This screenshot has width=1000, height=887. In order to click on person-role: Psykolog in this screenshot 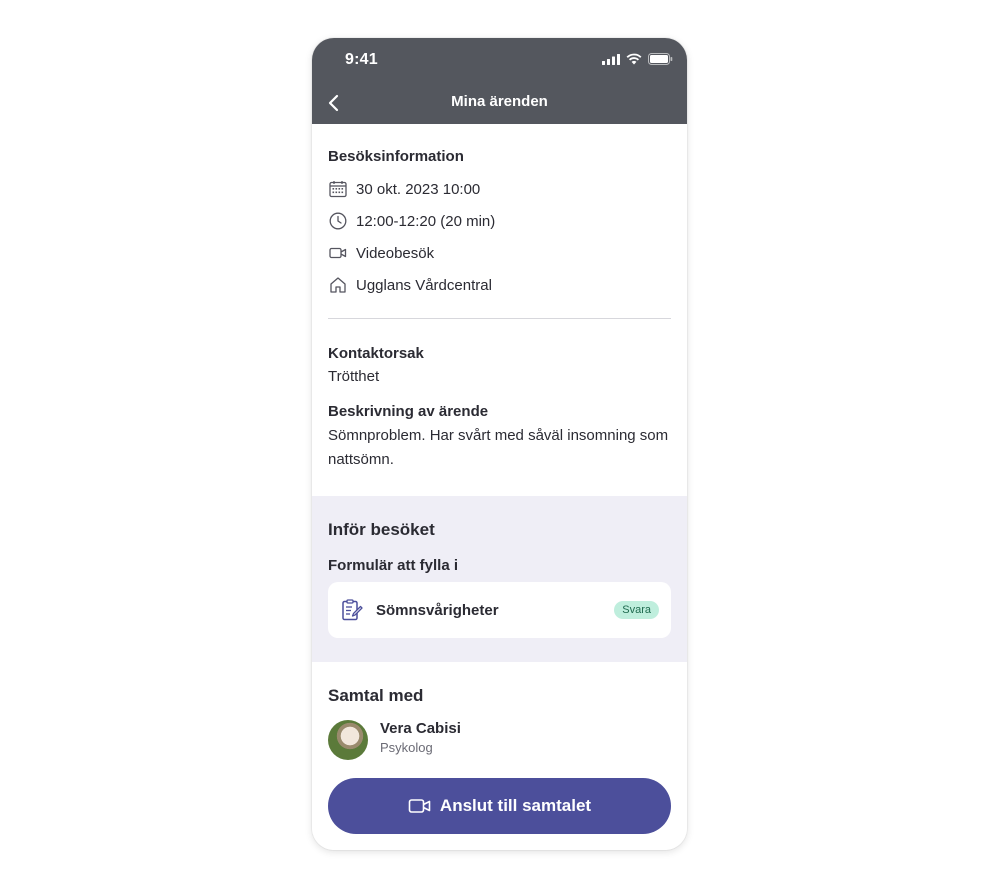, I will do `click(406, 747)`.